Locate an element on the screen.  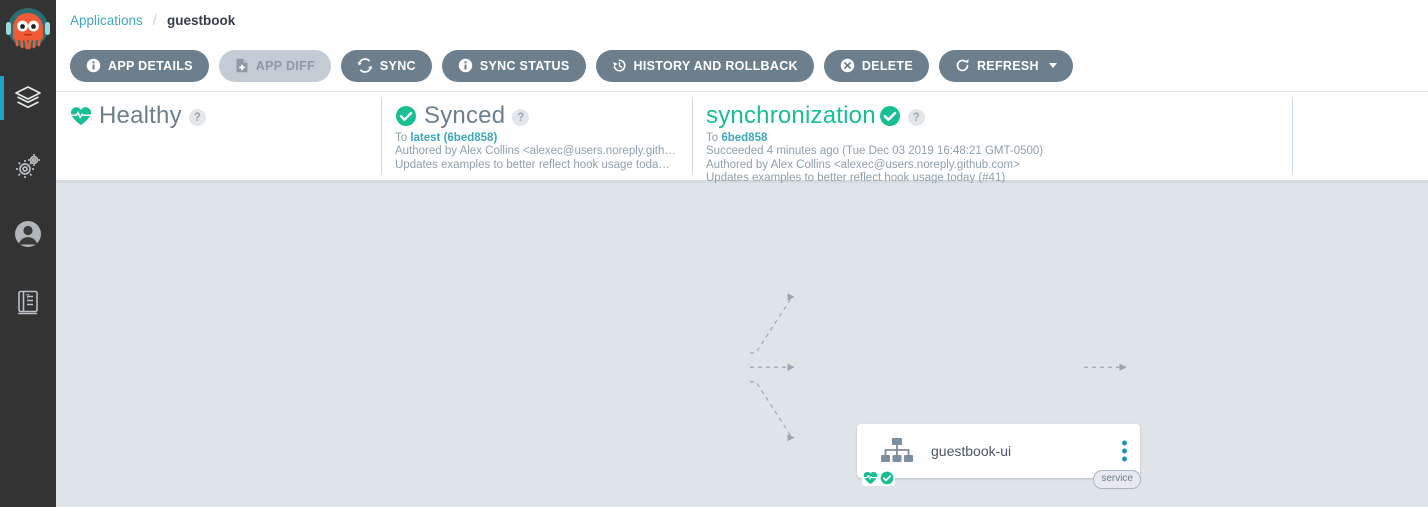
service-node-status-icons is located at coordinates (878, 478).